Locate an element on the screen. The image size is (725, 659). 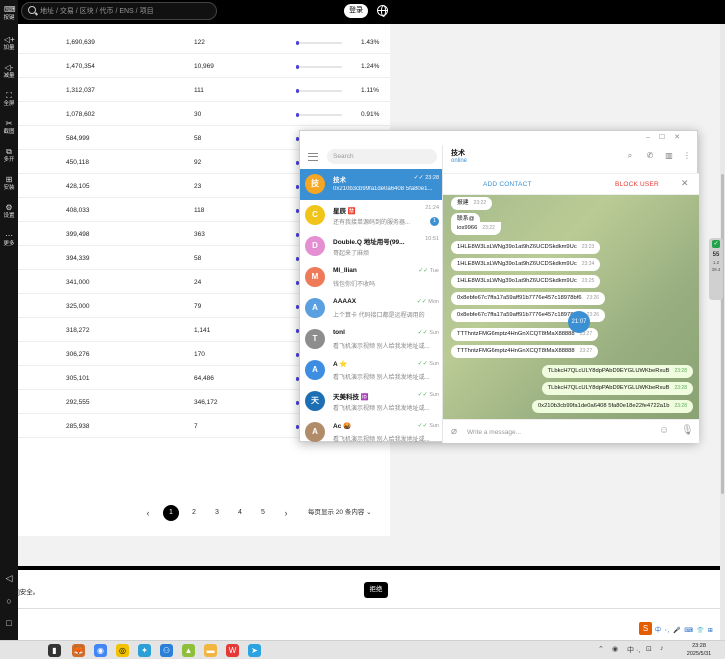
incoming-message: 报建 23:22 is located at coordinates (472, 203).